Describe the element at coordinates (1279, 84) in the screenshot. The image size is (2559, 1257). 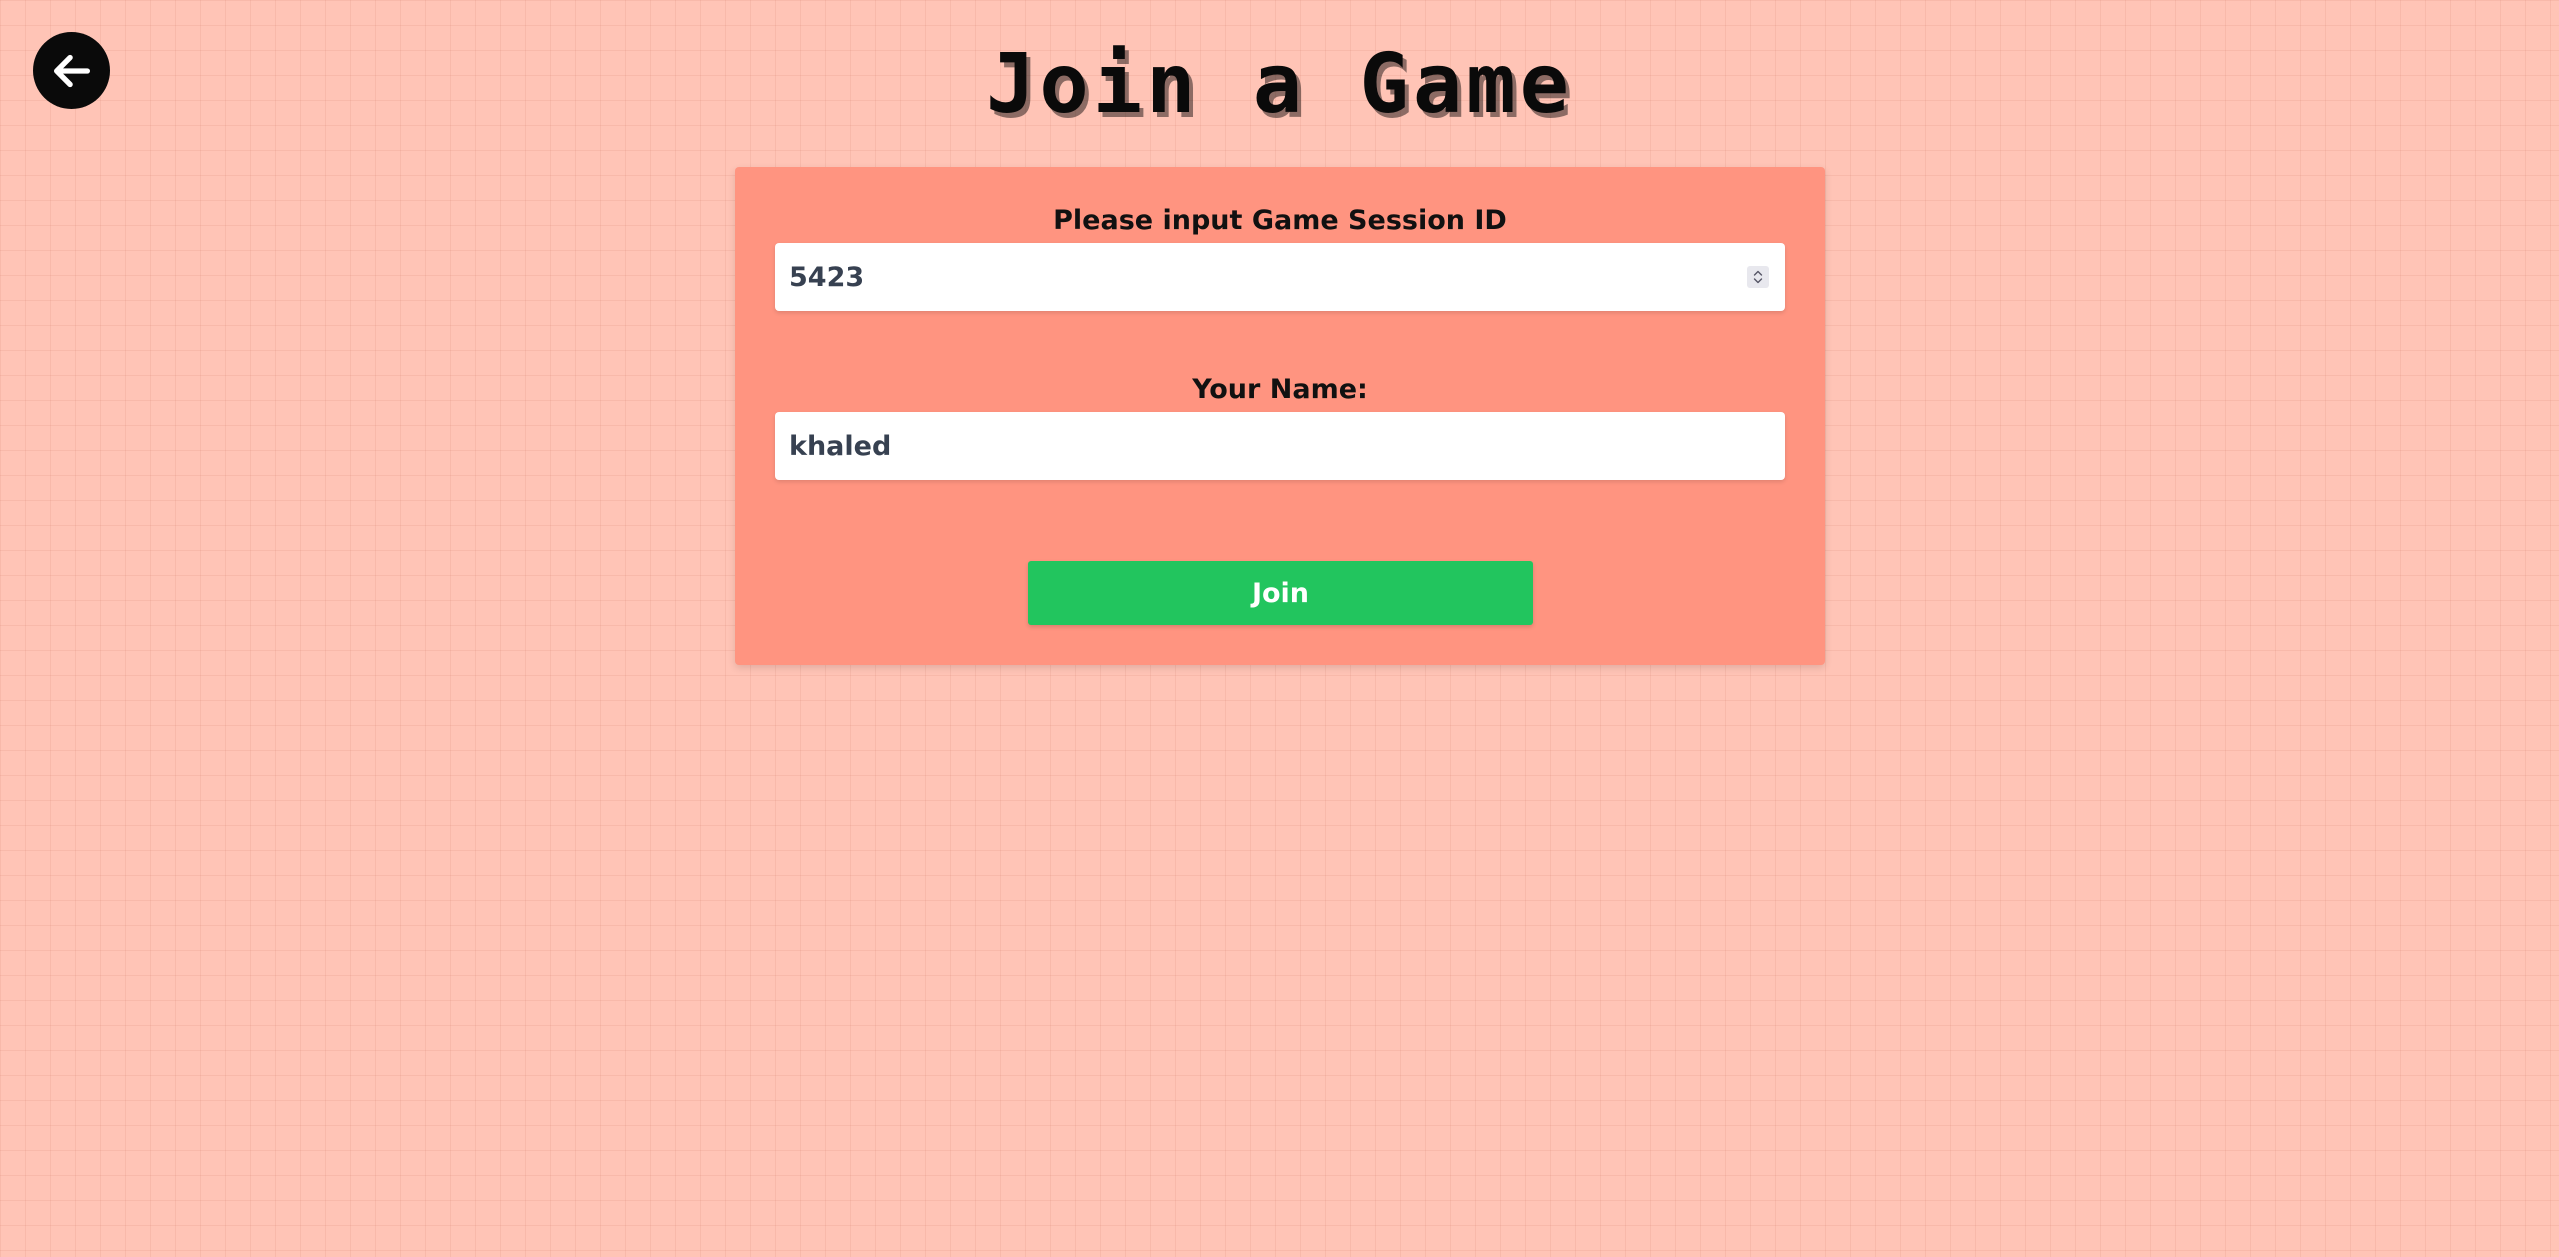
I see `page-title: Join a Game` at that location.